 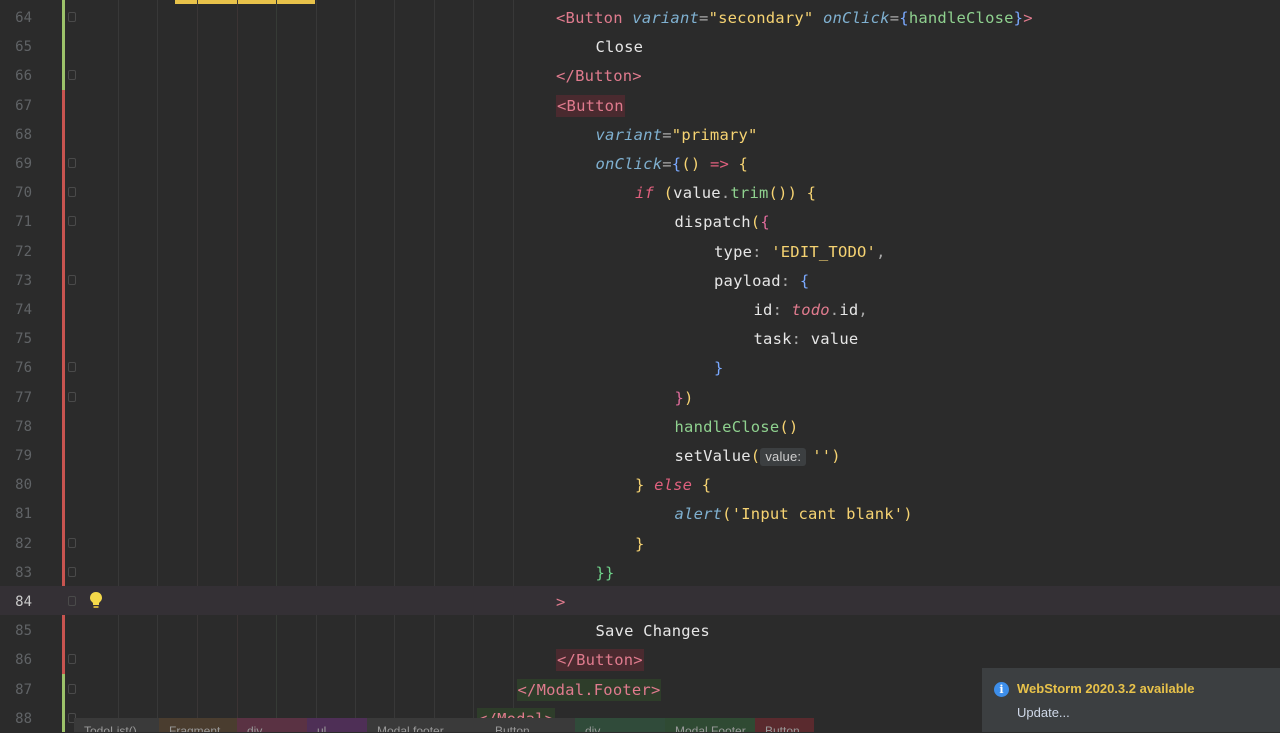 I want to click on line-number: 69, so click(x=23, y=164).